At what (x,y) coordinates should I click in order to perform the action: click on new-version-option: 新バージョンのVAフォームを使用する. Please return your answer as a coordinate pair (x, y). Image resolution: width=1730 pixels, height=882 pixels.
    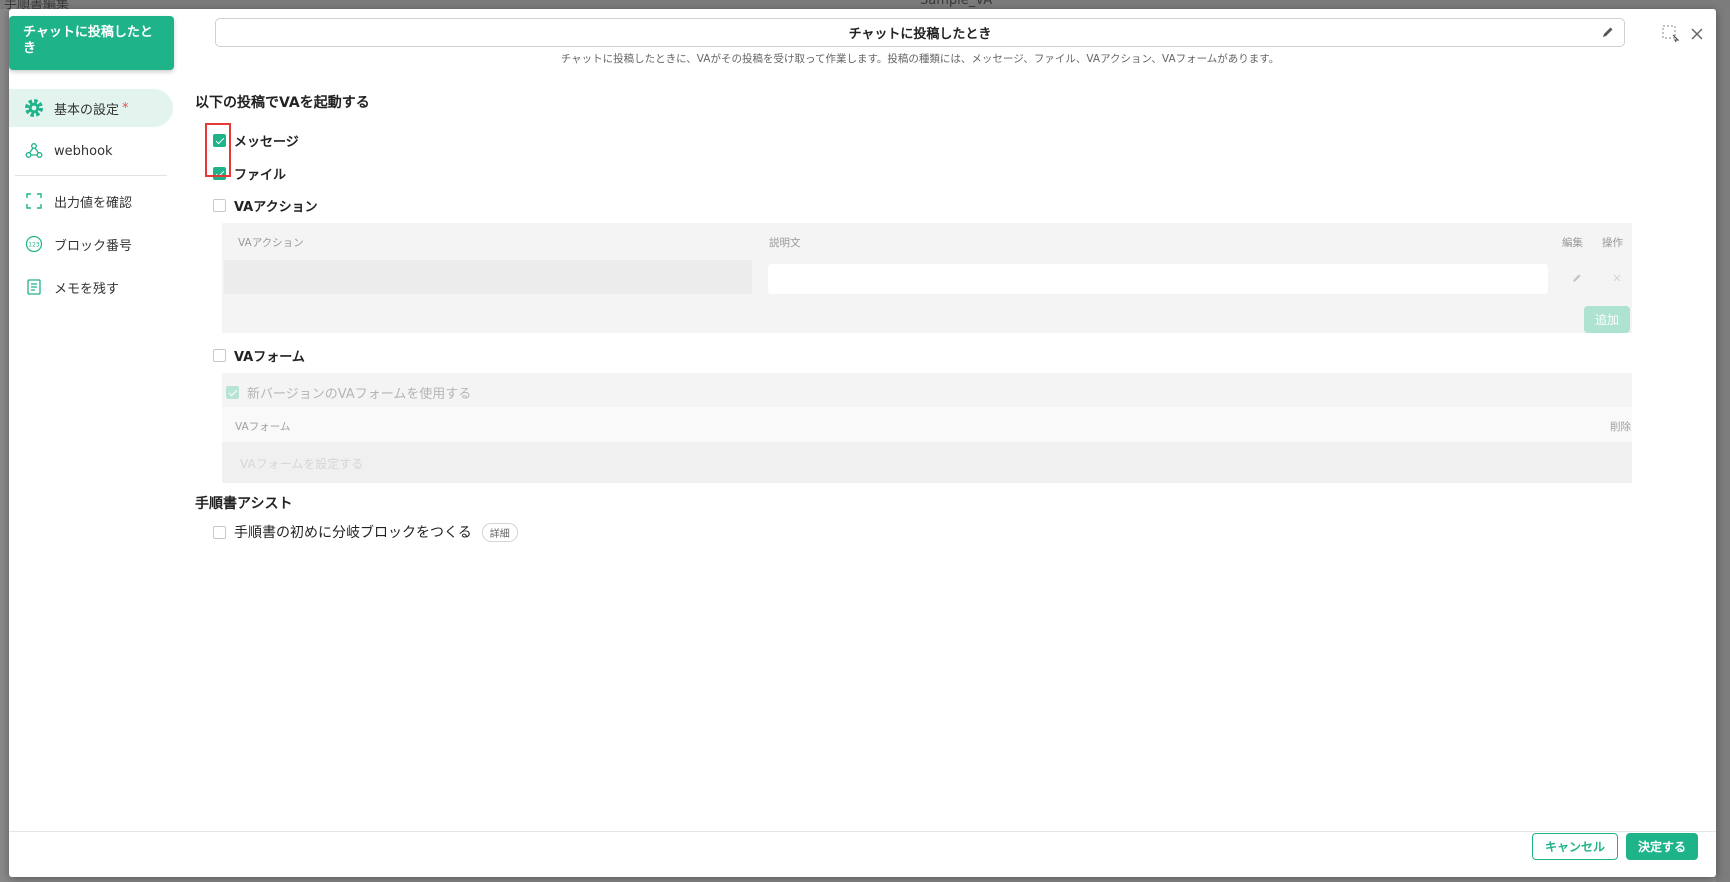
    Looking at the image, I should click on (348, 392).